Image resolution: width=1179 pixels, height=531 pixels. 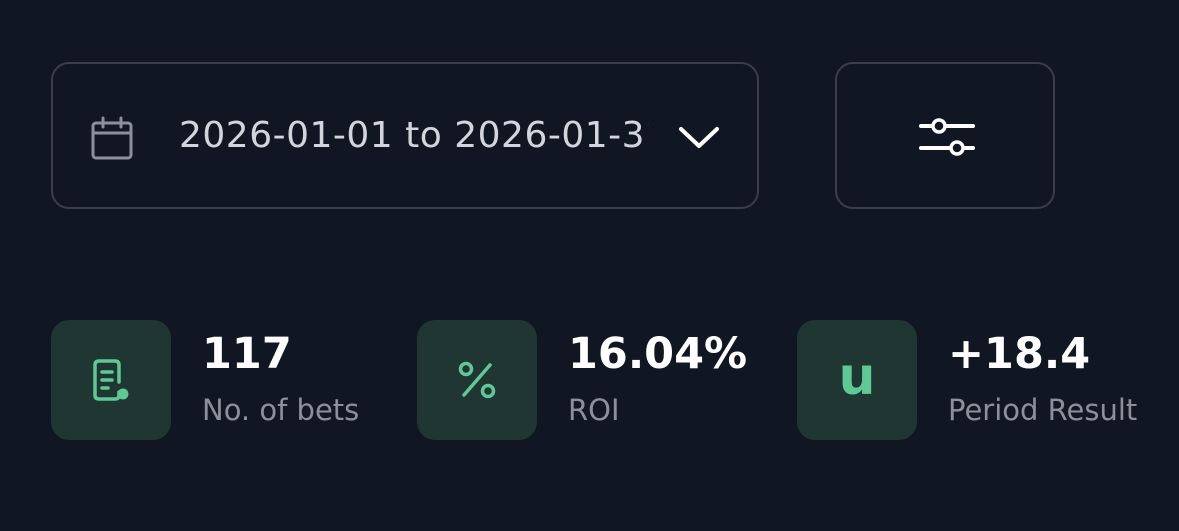 I want to click on chevron-down-icon, so click(x=699, y=137).